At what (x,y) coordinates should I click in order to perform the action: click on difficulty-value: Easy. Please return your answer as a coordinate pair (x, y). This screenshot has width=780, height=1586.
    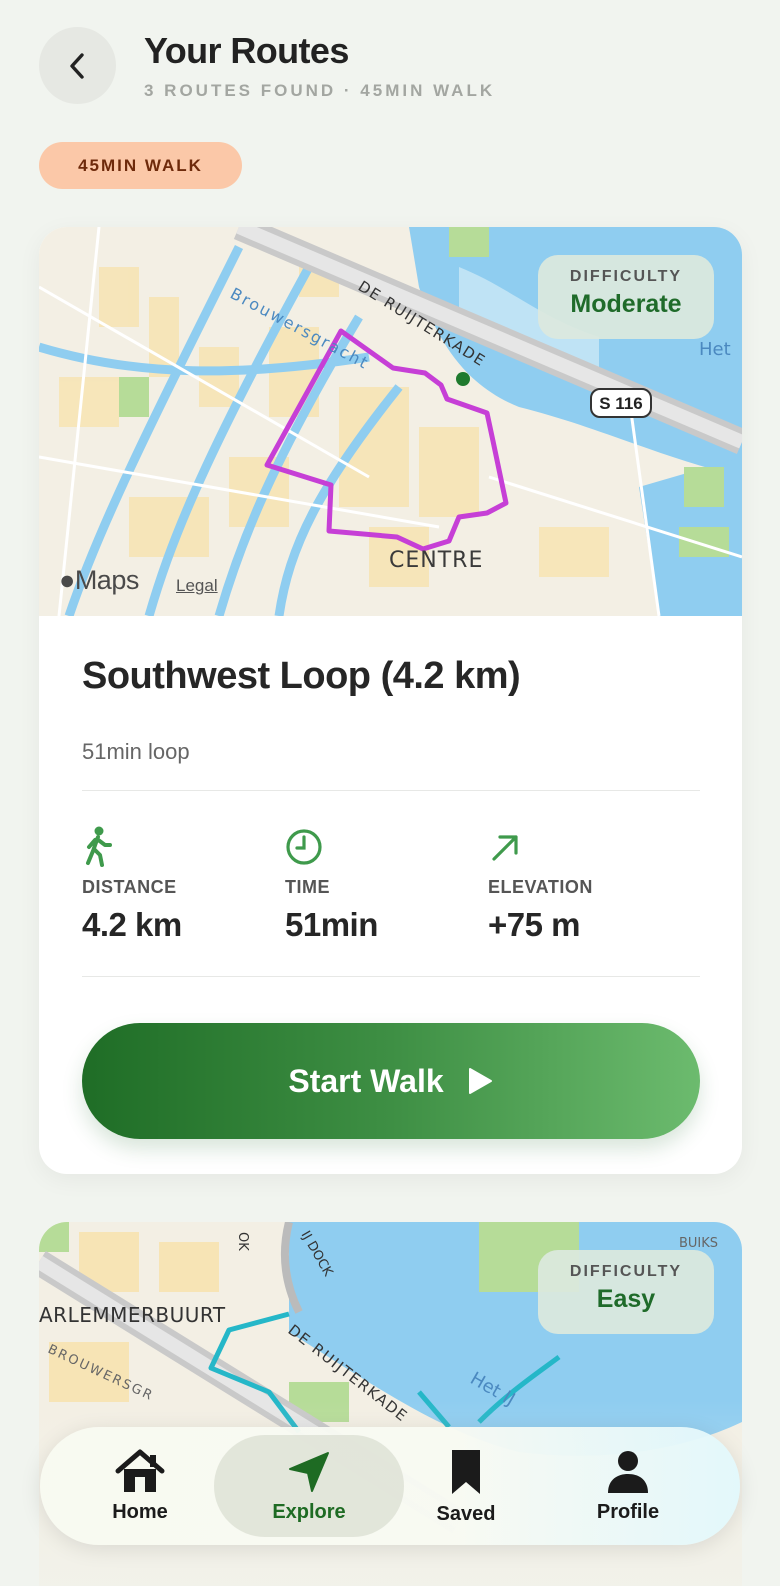
    Looking at the image, I should click on (626, 1299).